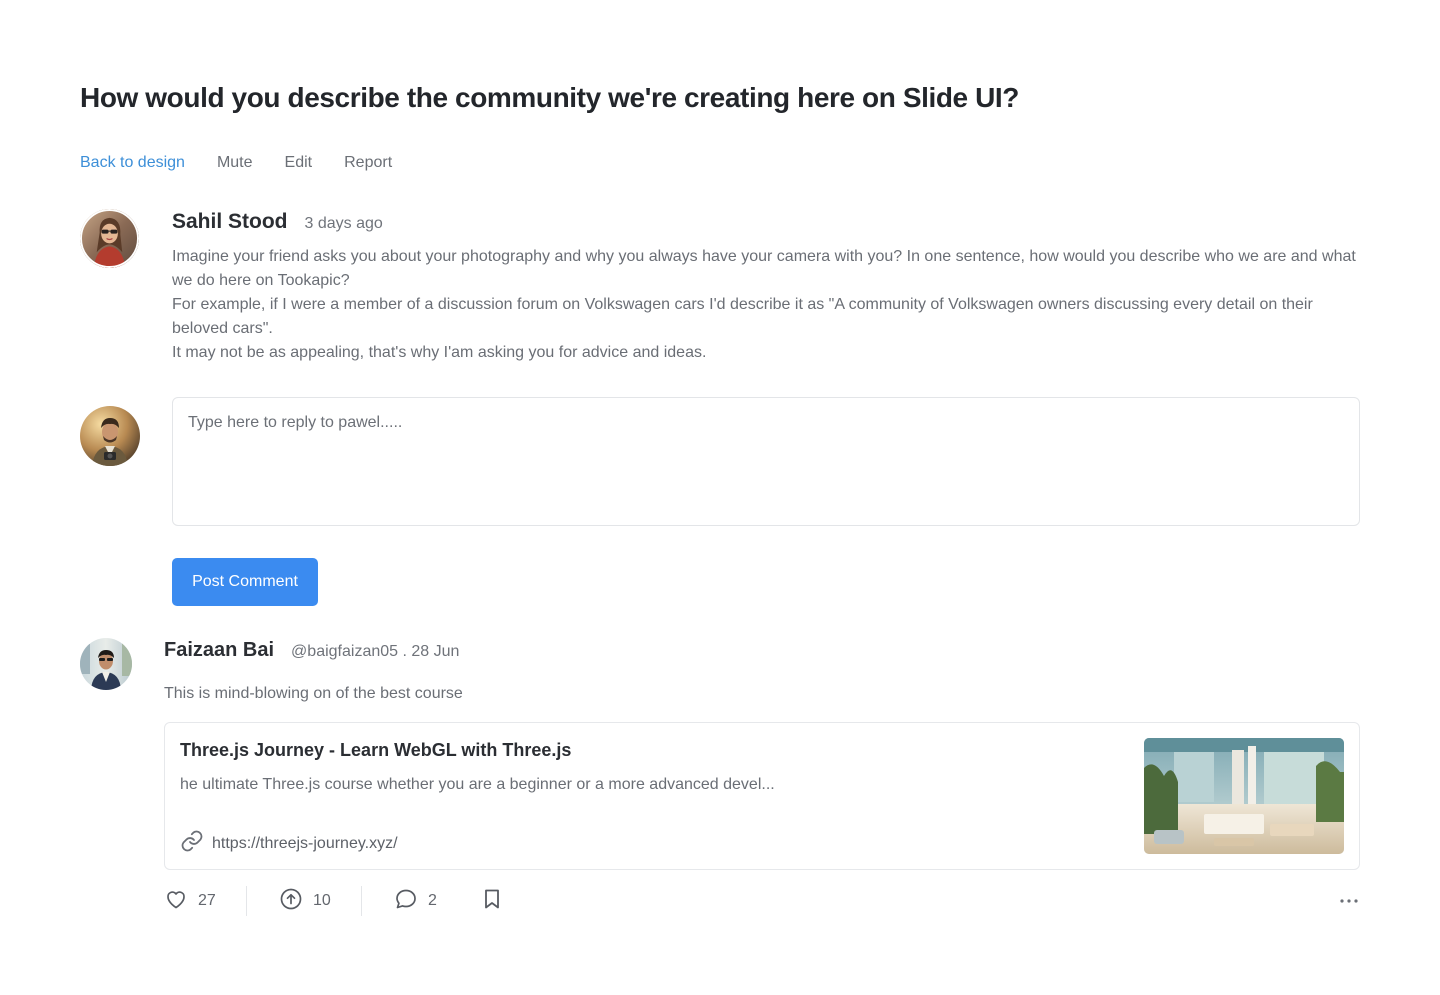 The height and width of the screenshot is (995, 1440). Describe the element at coordinates (132, 163) in the screenshot. I see `back-to-design-link: Back to design` at that location.